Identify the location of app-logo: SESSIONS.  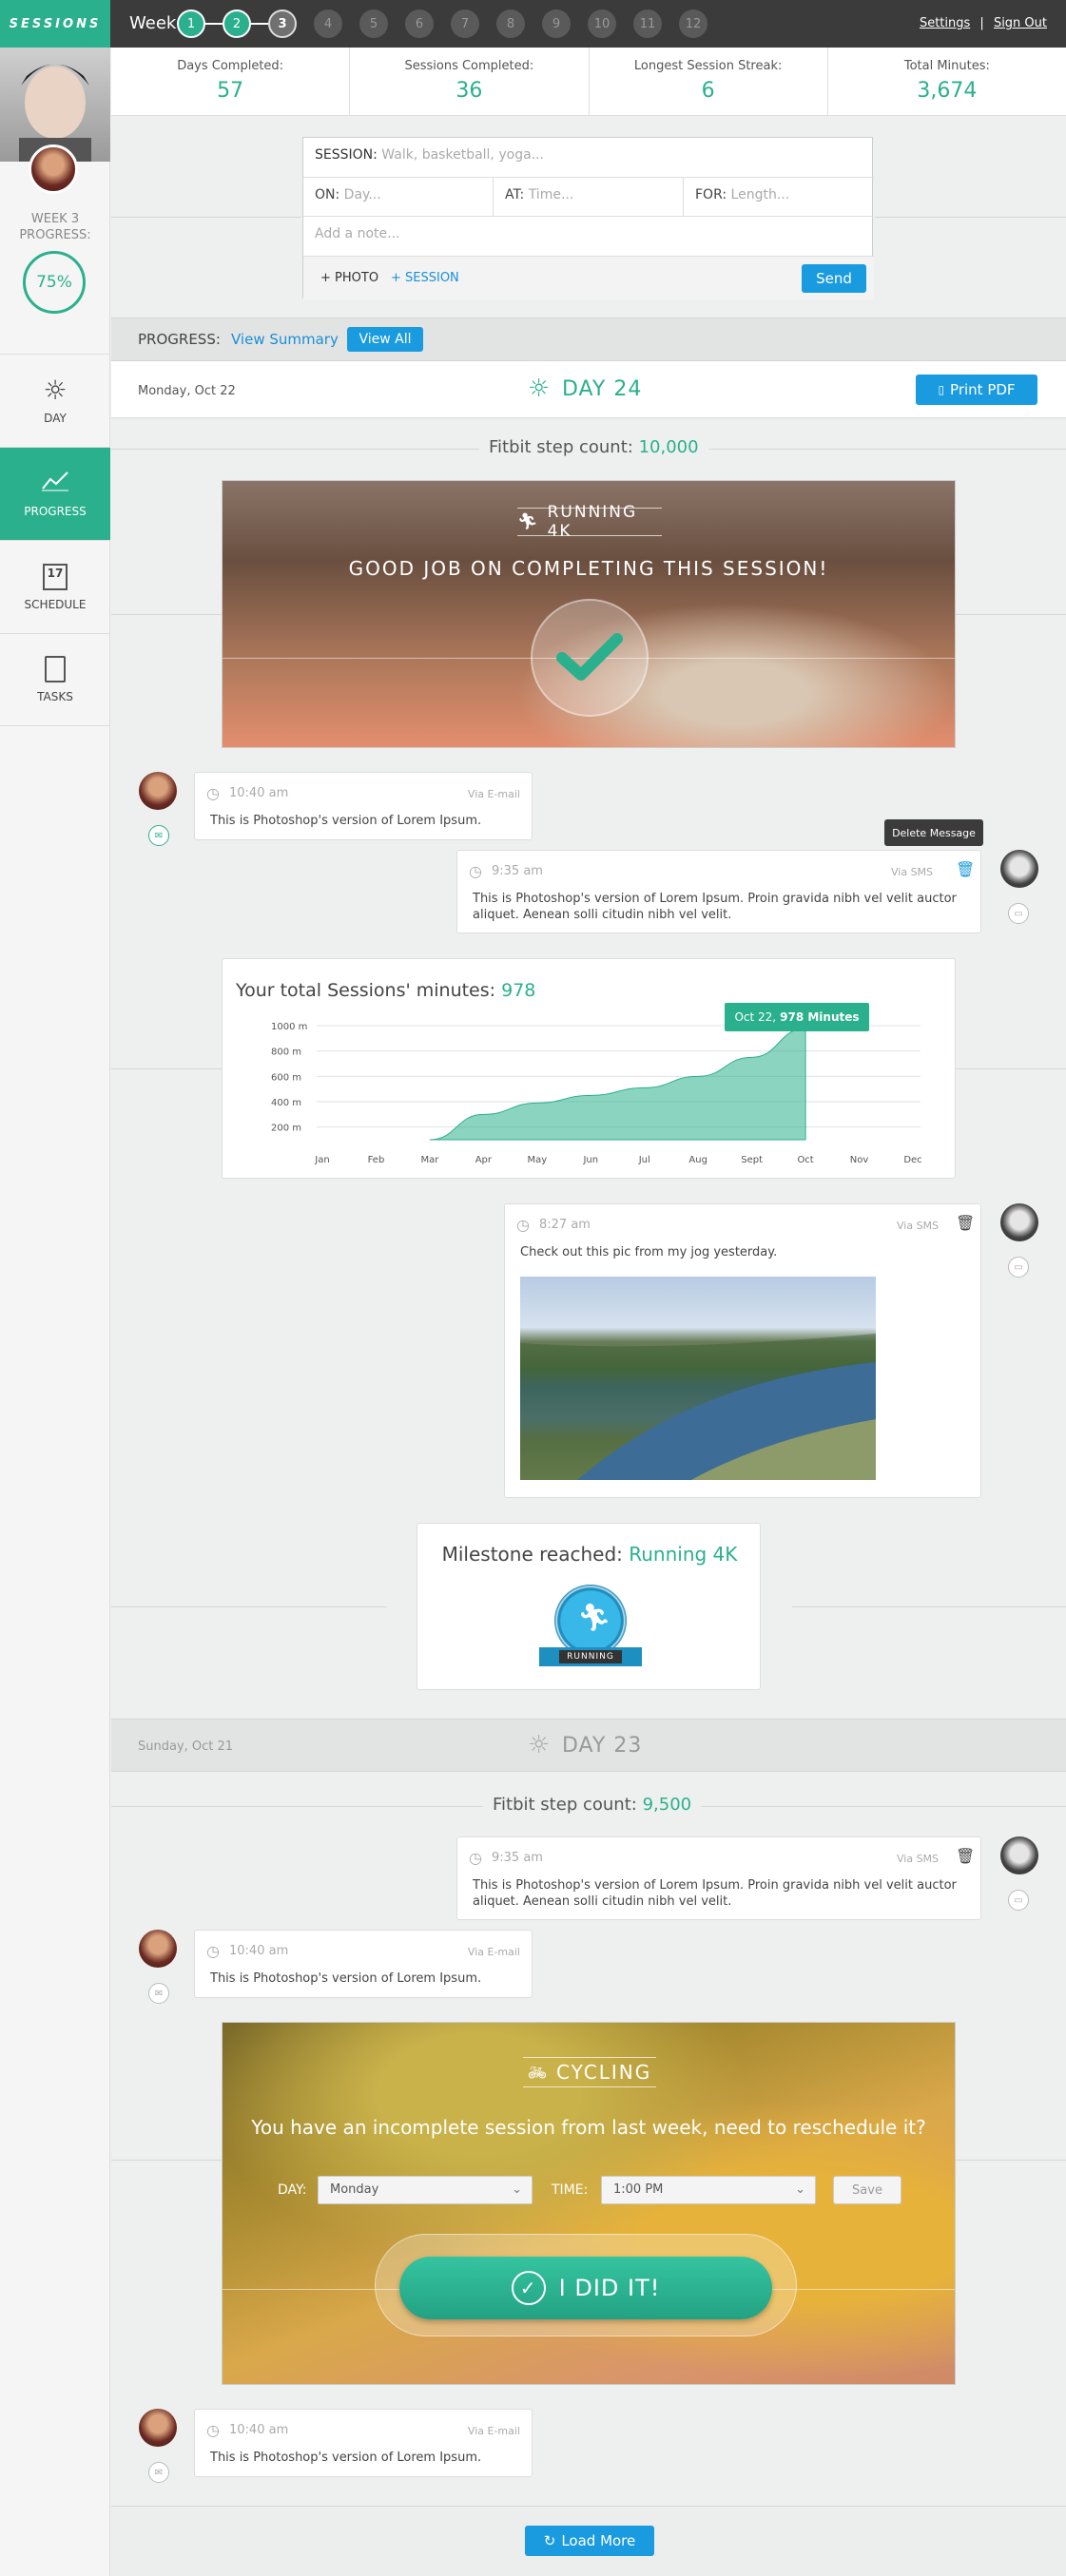
(55, 24).